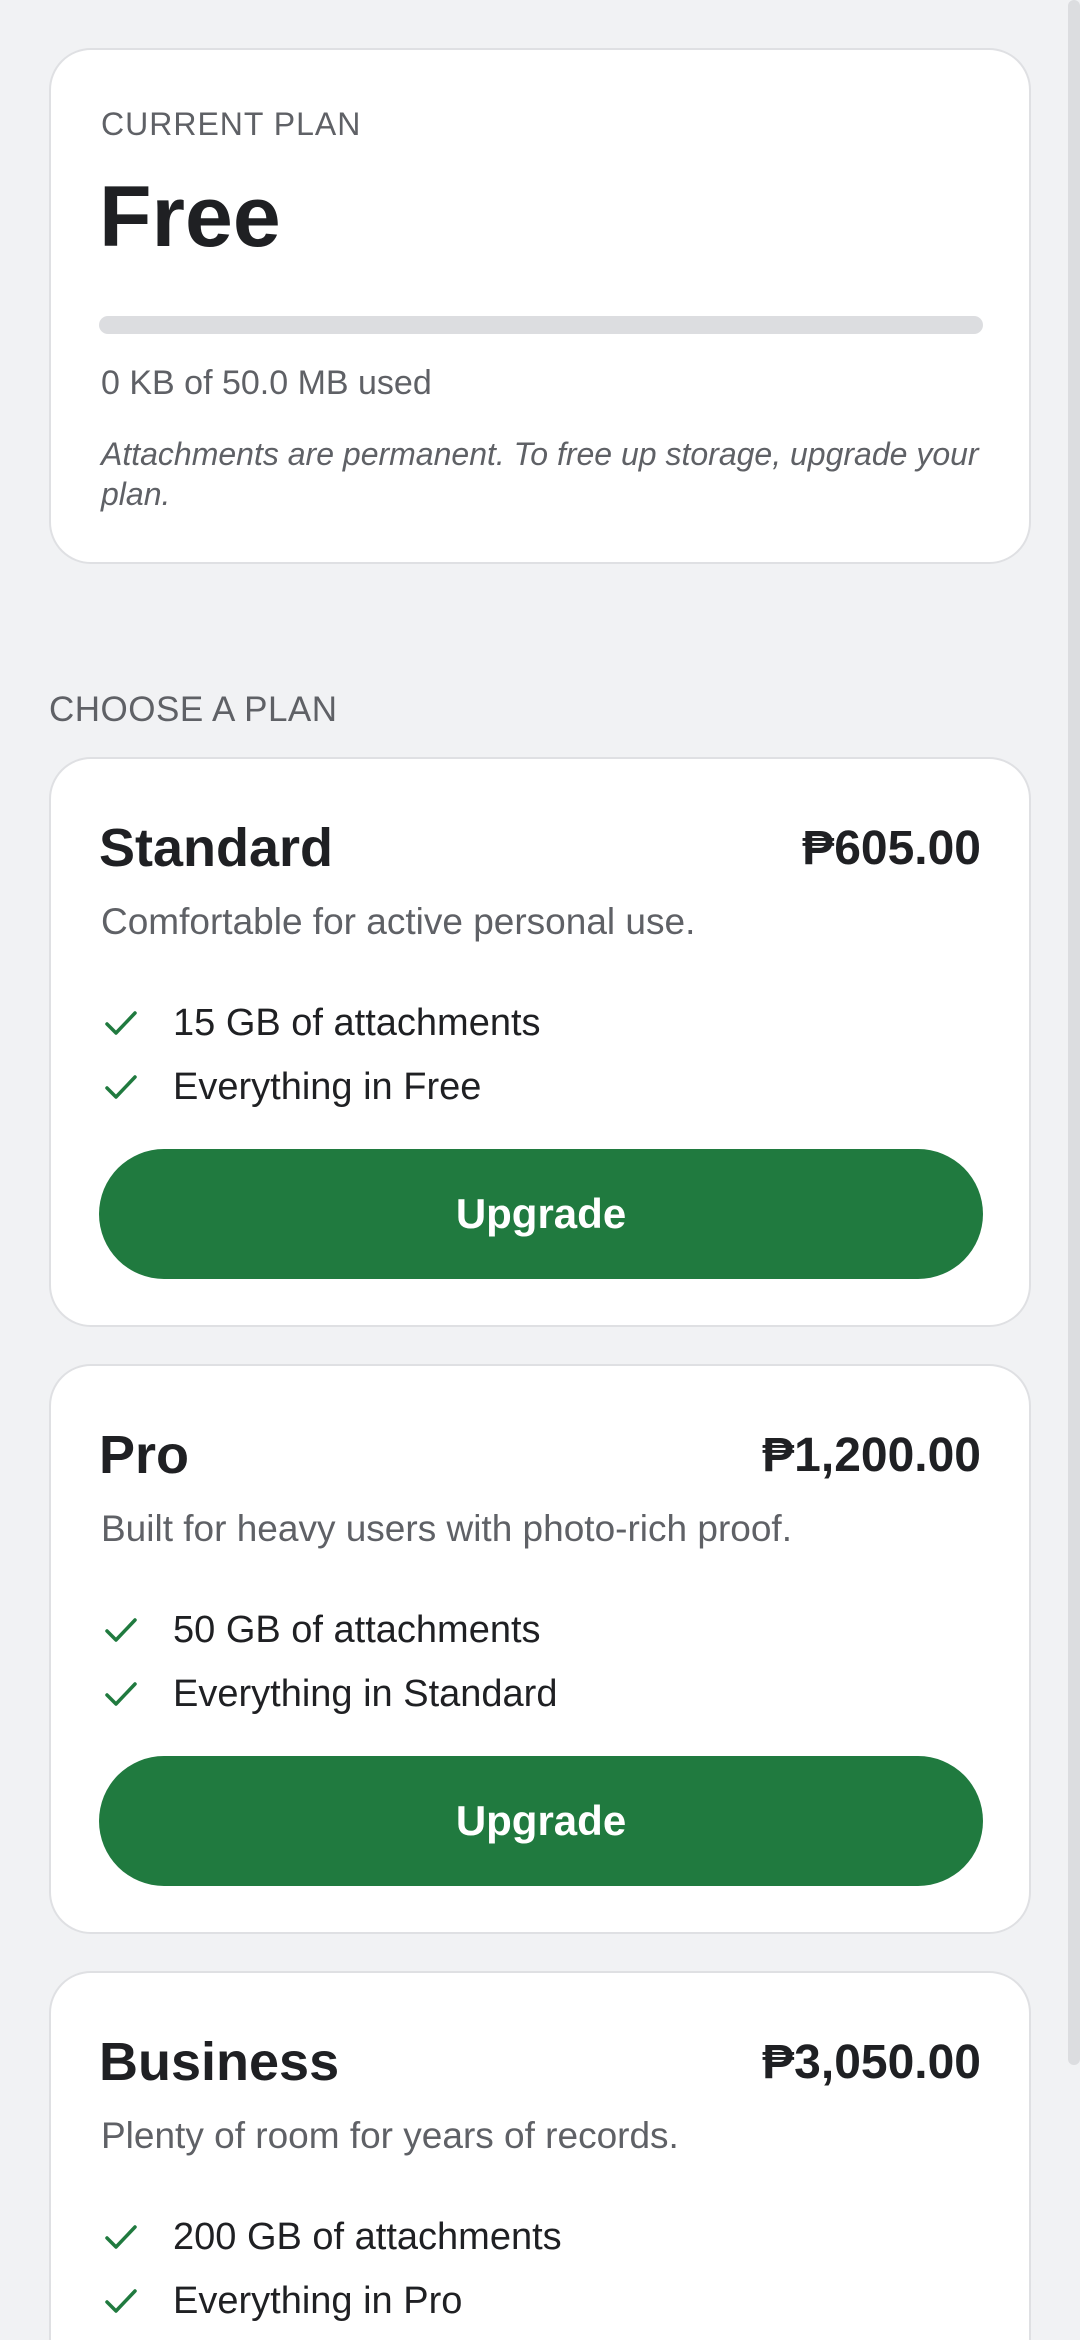  I want to click on feature-item: Everything in Standard, so click(329, 1694).